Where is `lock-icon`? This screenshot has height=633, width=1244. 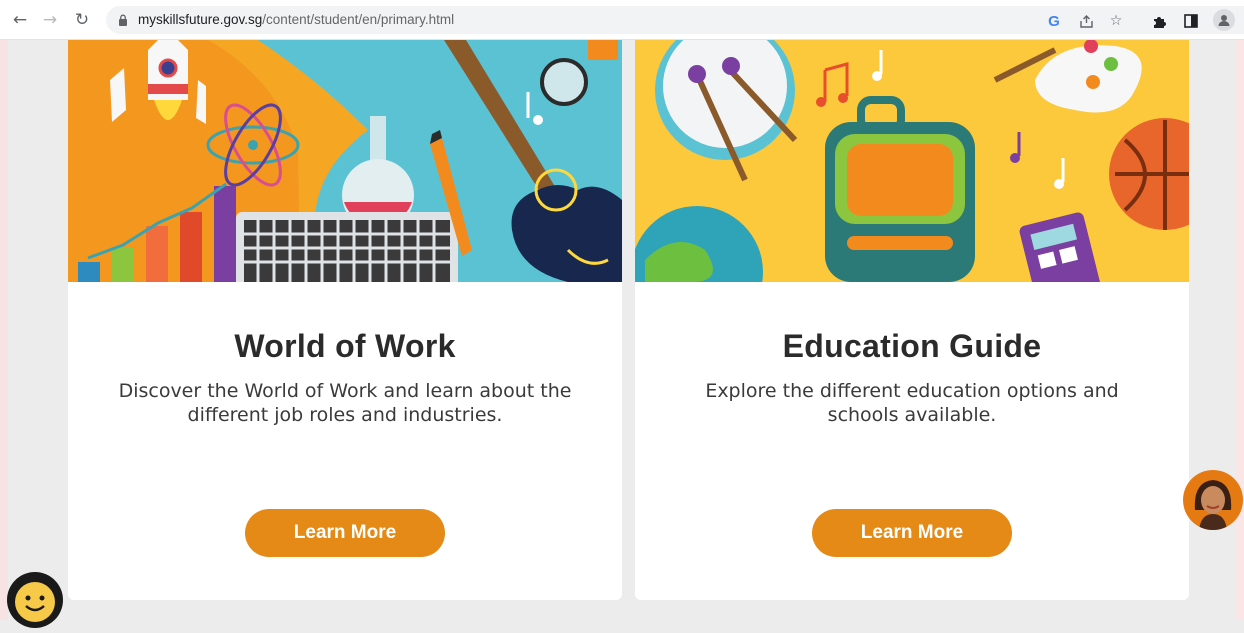 lock-icon is located at coordinates (123, 20).